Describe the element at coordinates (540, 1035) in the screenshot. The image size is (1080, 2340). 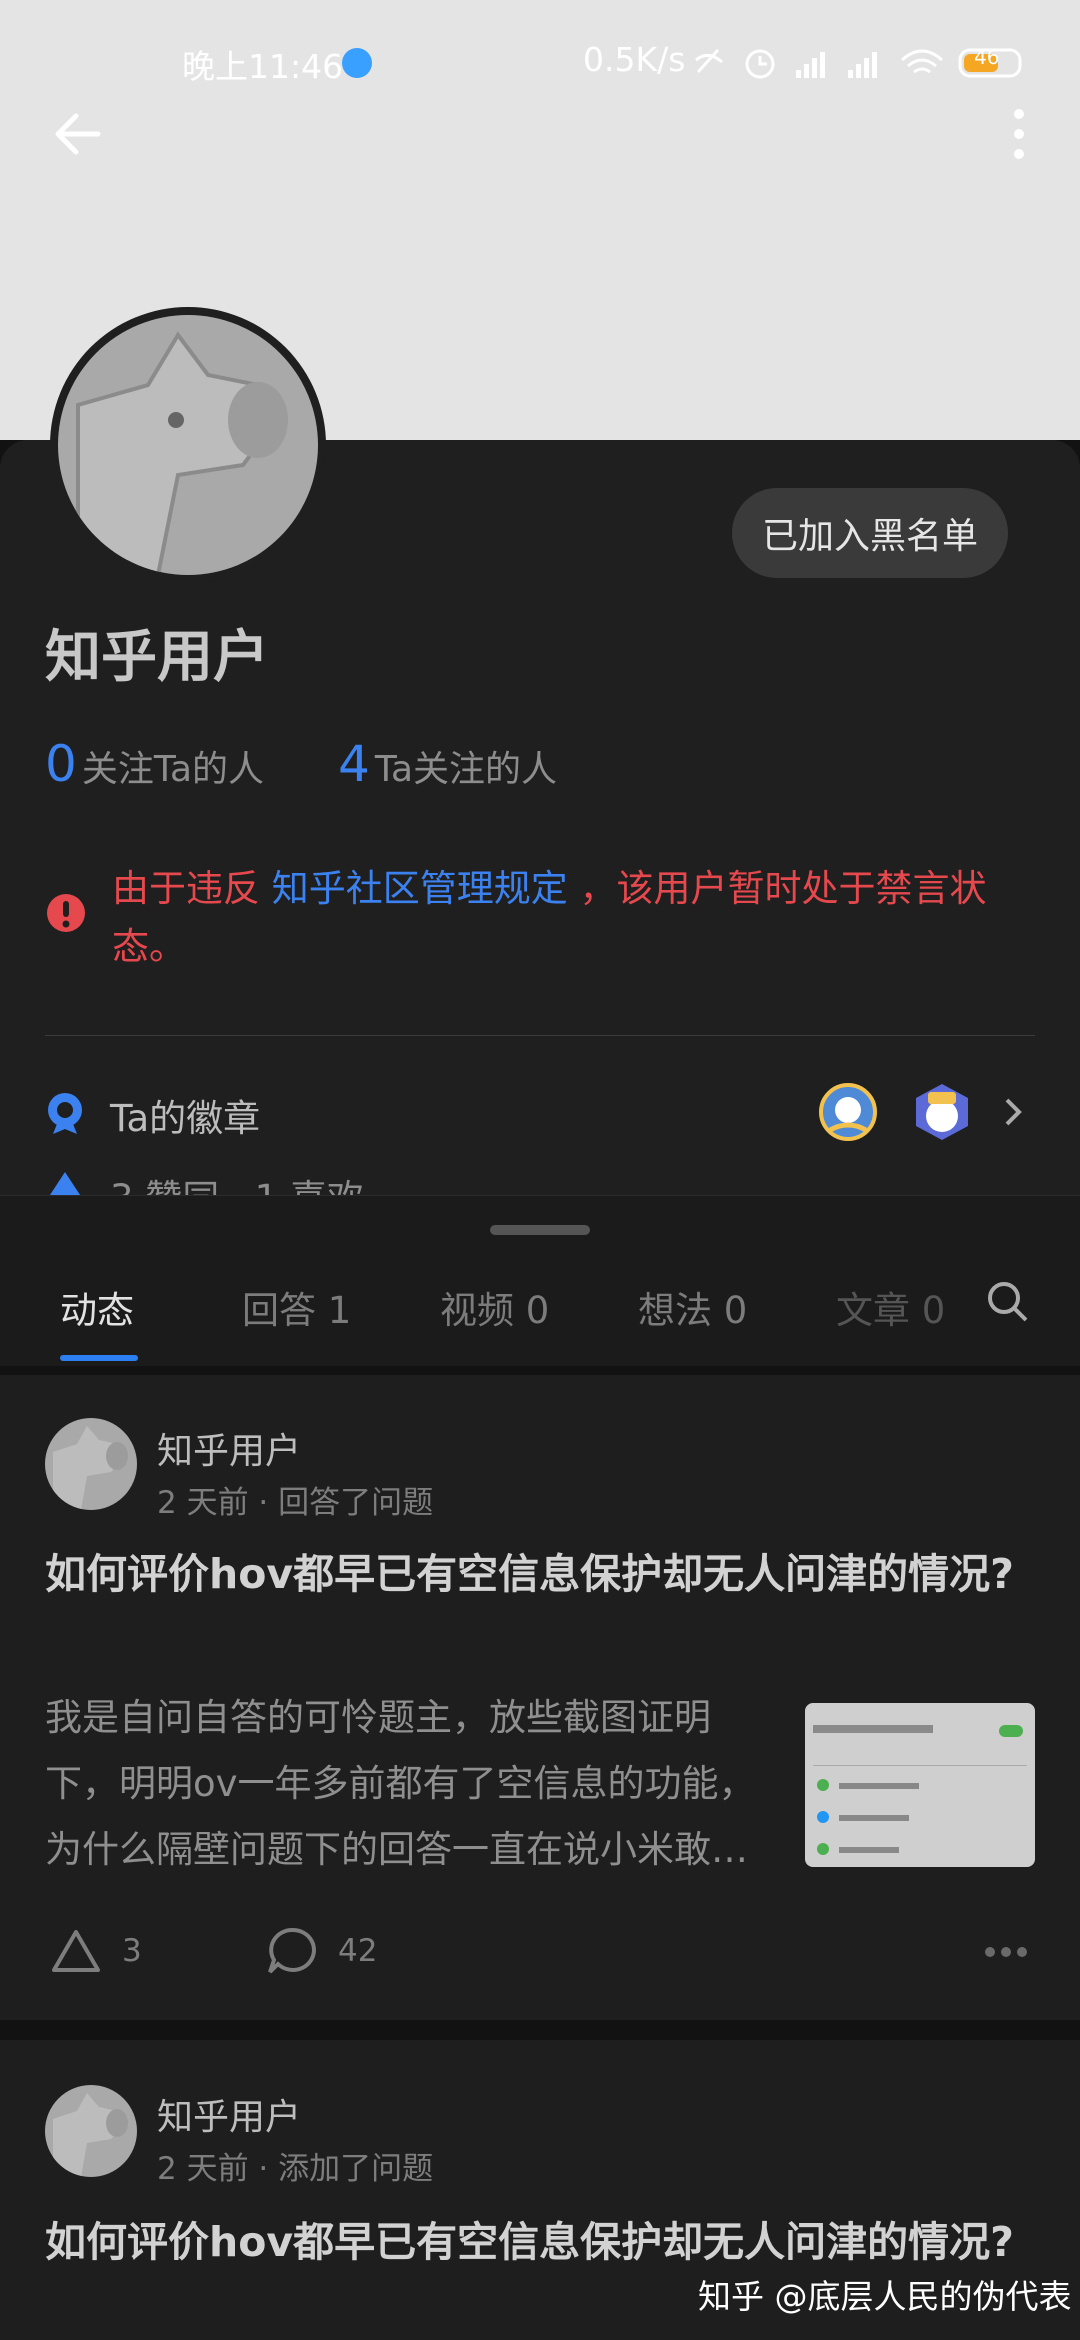
I see `divider` at that location.